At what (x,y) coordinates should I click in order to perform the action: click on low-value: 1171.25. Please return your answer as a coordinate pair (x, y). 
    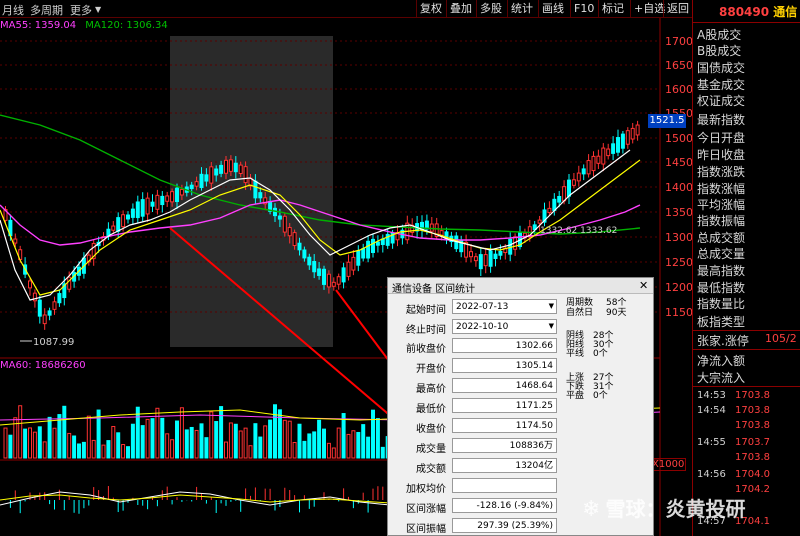
    Looking at the image, I should click on (504, 405).